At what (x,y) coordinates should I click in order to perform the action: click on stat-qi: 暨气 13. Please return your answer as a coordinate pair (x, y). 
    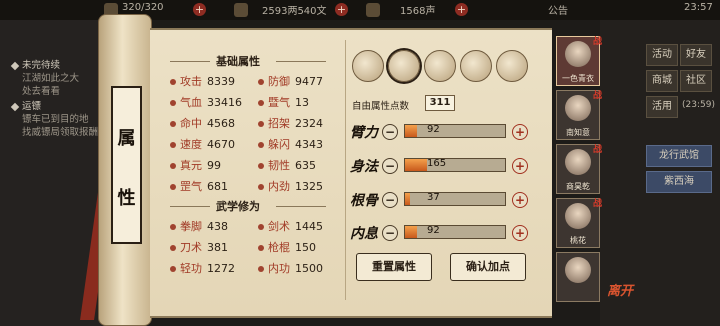
    Looking at the image, I should click on (283, 102).